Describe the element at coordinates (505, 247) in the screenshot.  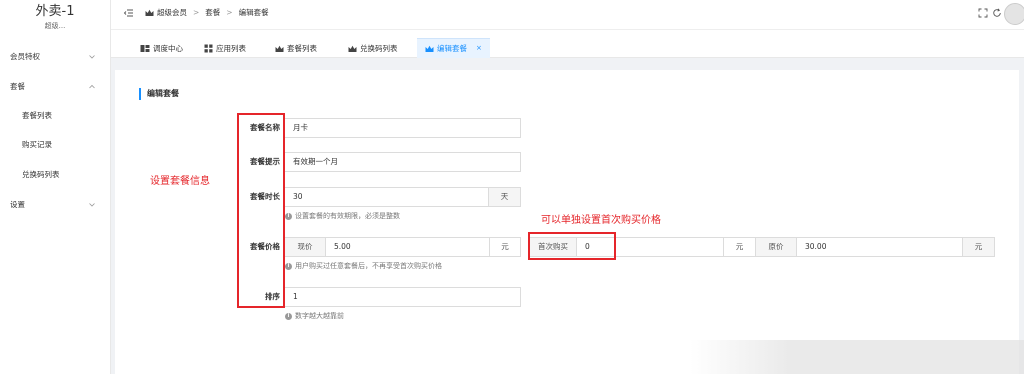
I see `current-price-unit: 元` at that location.